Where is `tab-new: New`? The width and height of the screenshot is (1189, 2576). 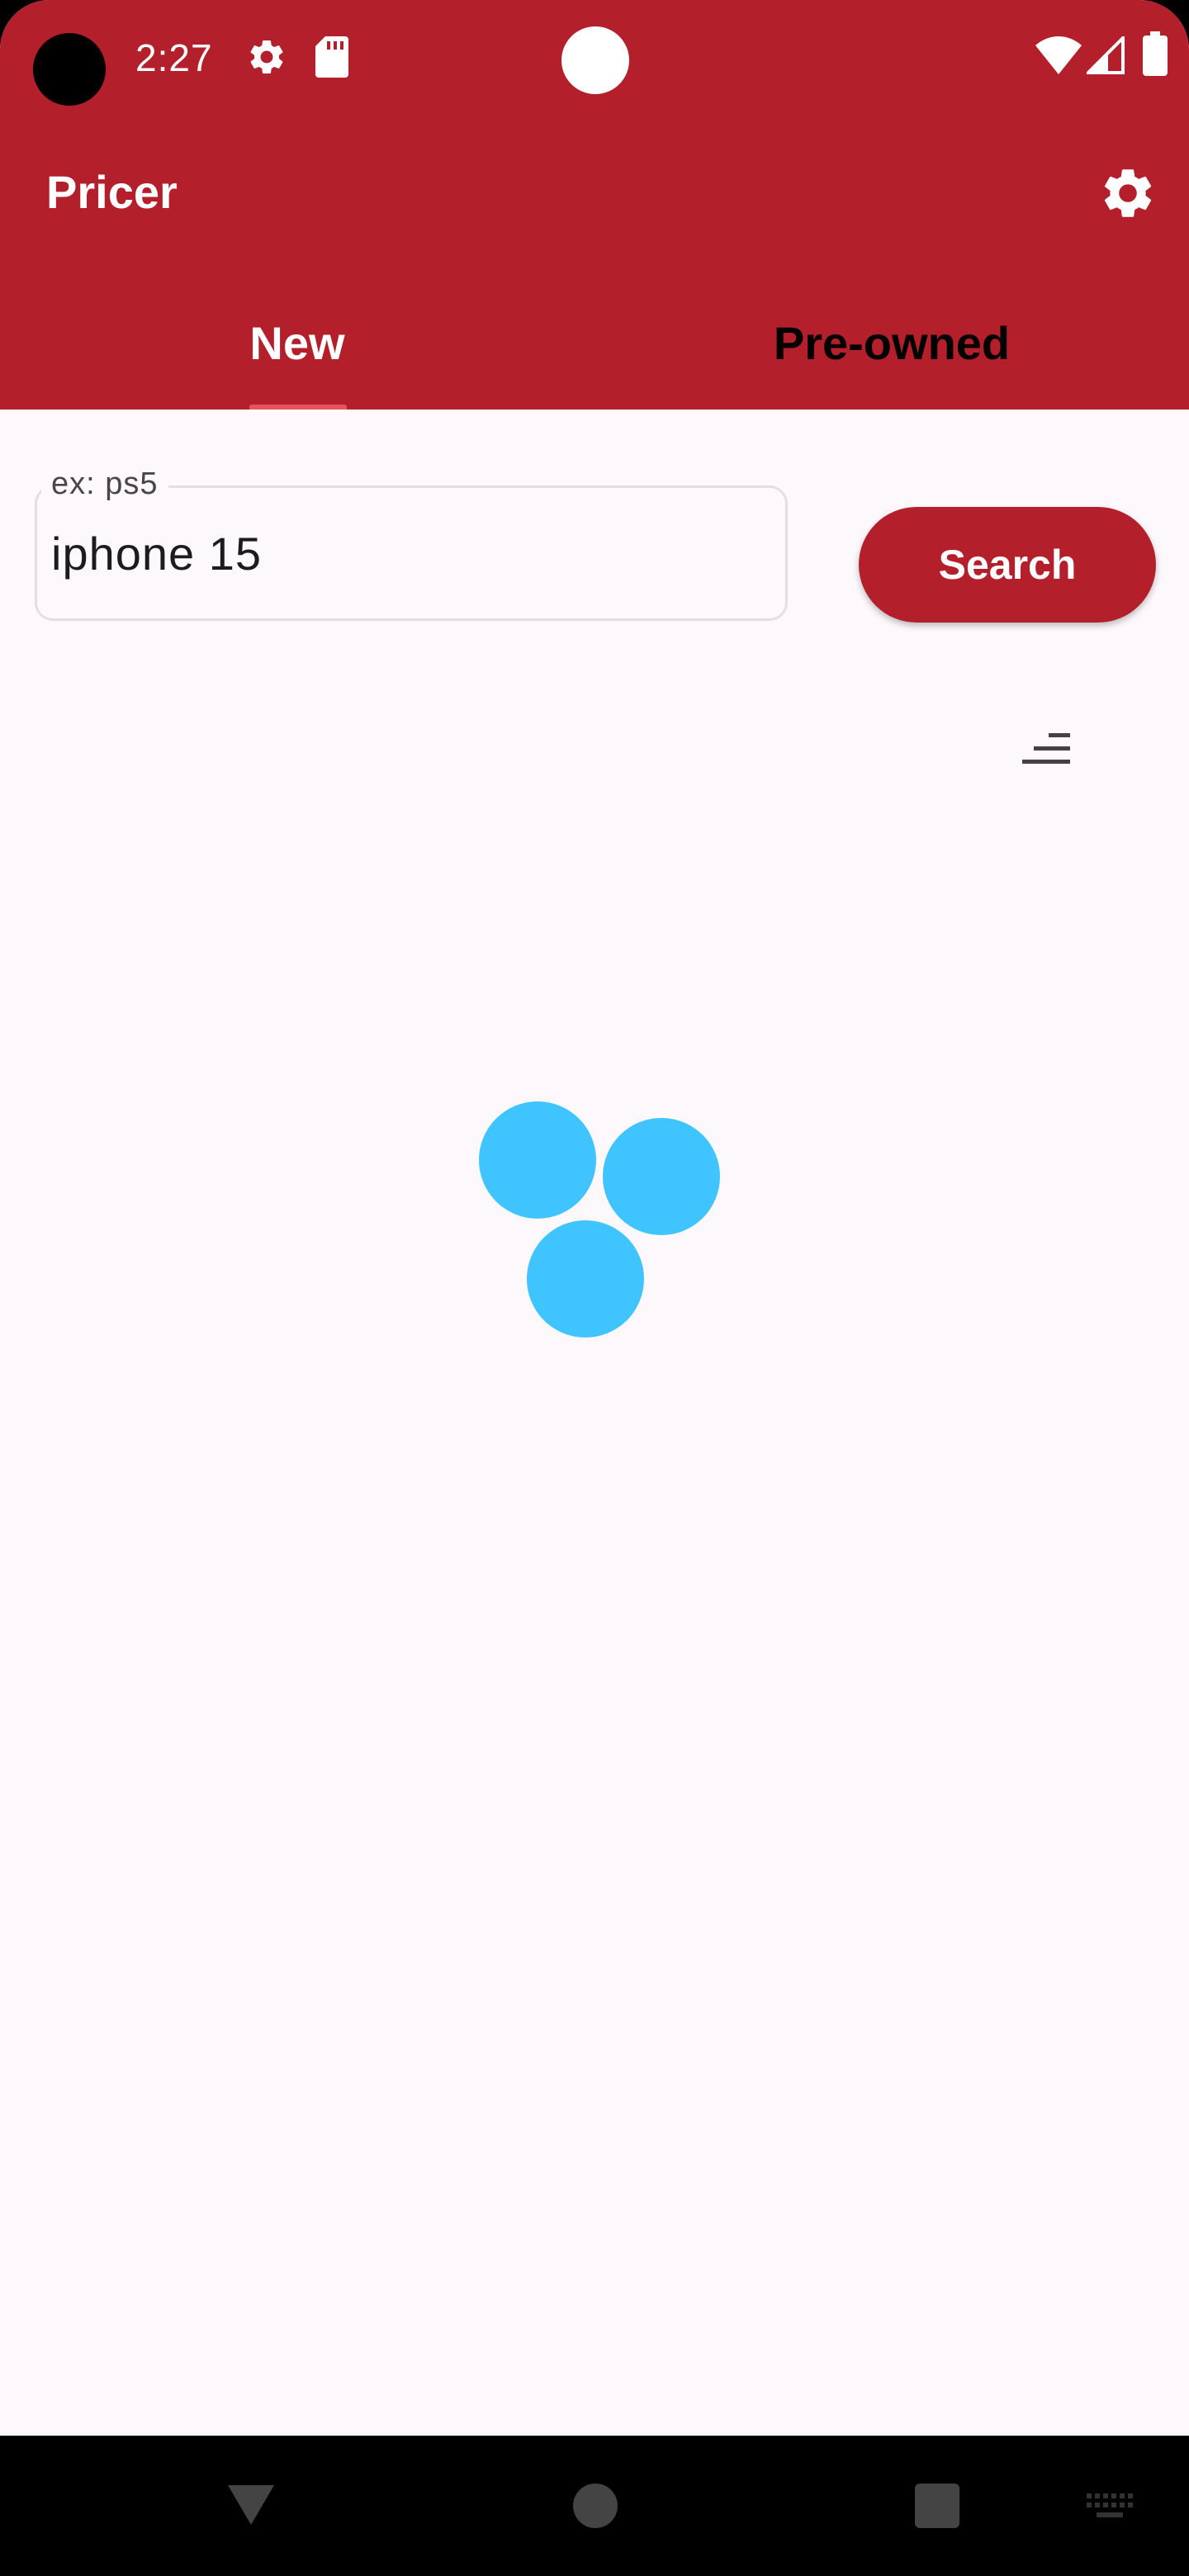
tab-new: New is located at coordinates (297, 357).